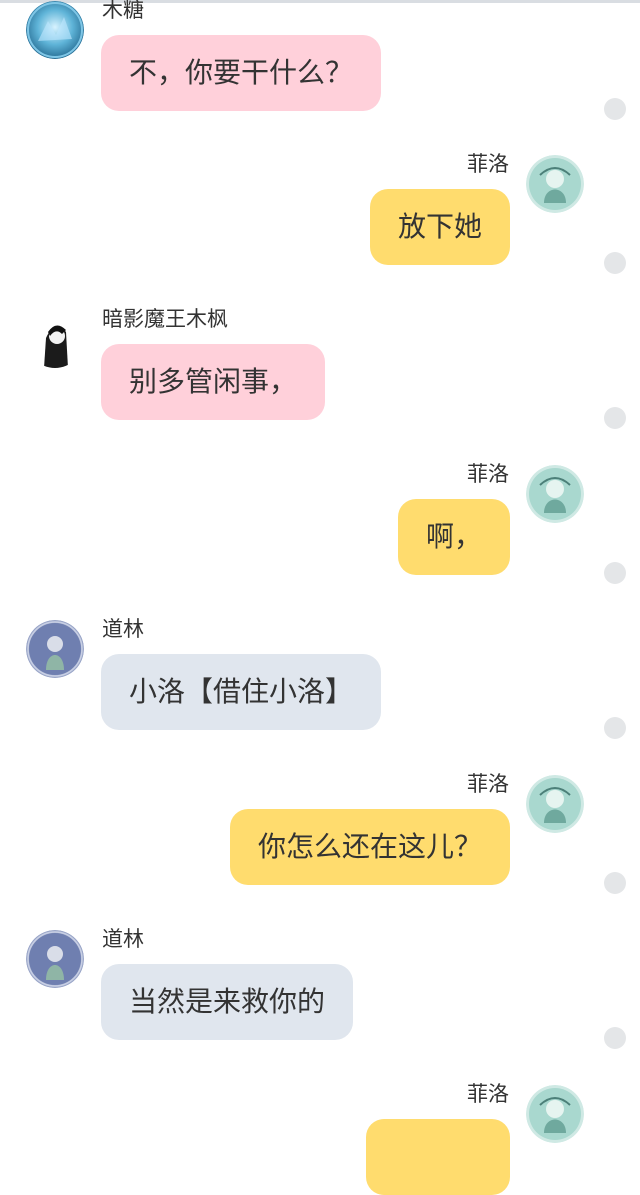 The height and width of the screenshot is (1195, 640). I want to click on top-divider, so click(320, 1).